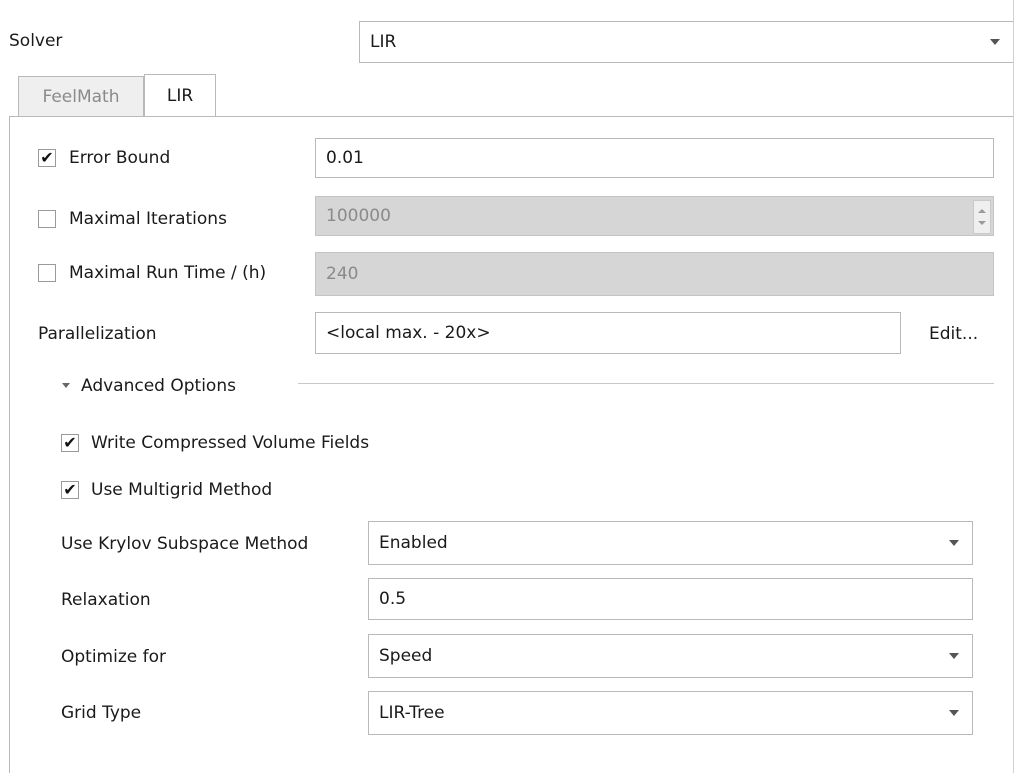 This screenshot has width=1014, height=773. Describe the element at coordinates (654, 216) in the screenshot. I see `max-iterations-stepper: 100000` at that location.